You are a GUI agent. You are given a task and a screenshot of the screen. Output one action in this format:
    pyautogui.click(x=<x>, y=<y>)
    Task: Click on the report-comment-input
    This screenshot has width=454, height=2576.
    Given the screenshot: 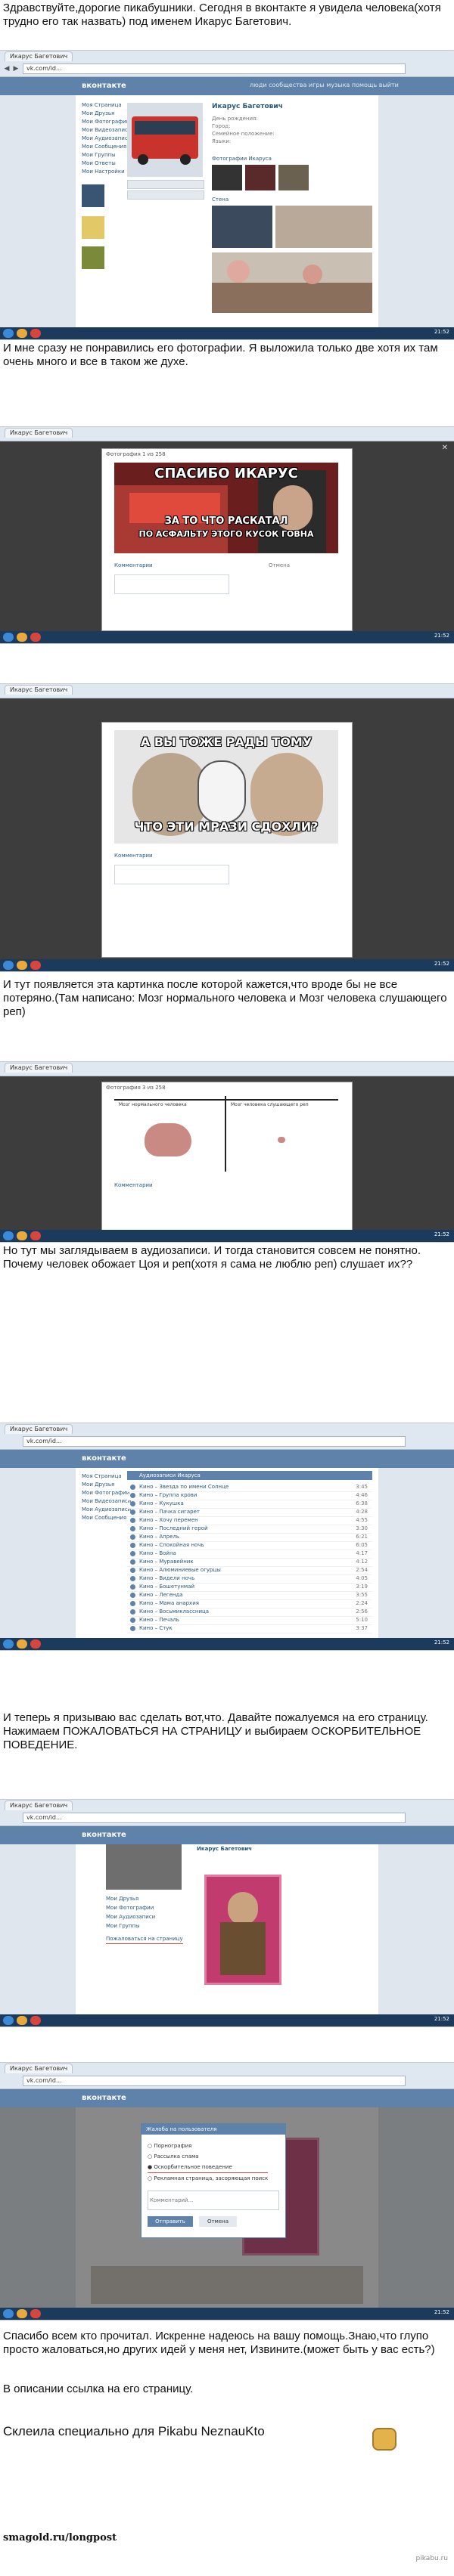 What is the action you would take?
    pyautogui.click(x=213, y=2200)
    